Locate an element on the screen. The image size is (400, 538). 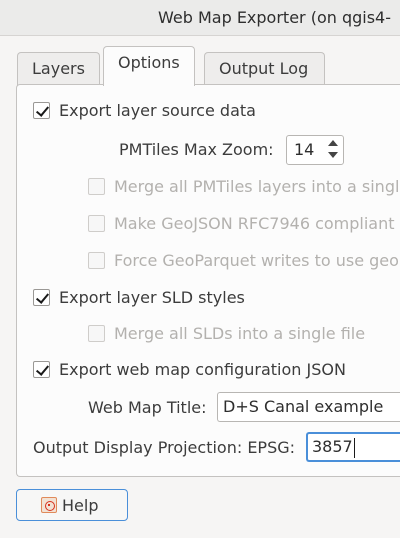
export-source-label: Export layer source data is located at coordinates (157, 110).